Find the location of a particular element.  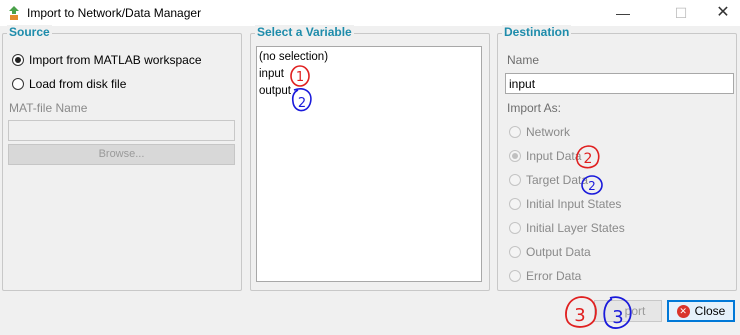

radio-network: Network is located at coordinates (539, 132).